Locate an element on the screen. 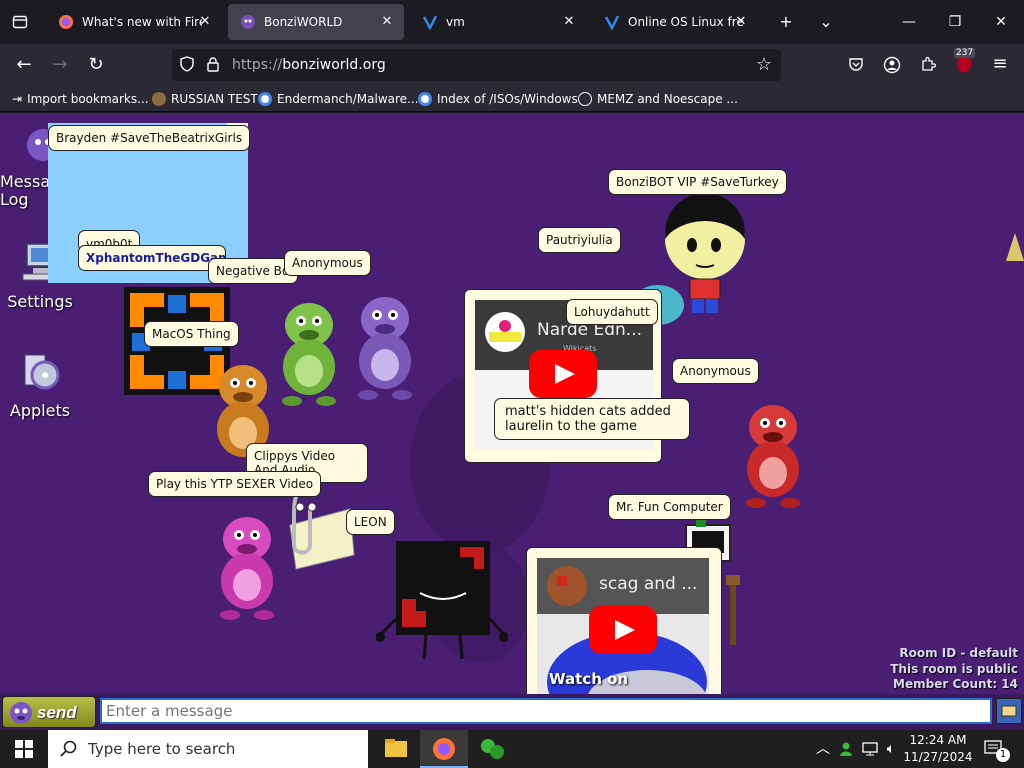  tab-bonziworld: BonziWORLD ✕ is located at coordinates (316, 22).